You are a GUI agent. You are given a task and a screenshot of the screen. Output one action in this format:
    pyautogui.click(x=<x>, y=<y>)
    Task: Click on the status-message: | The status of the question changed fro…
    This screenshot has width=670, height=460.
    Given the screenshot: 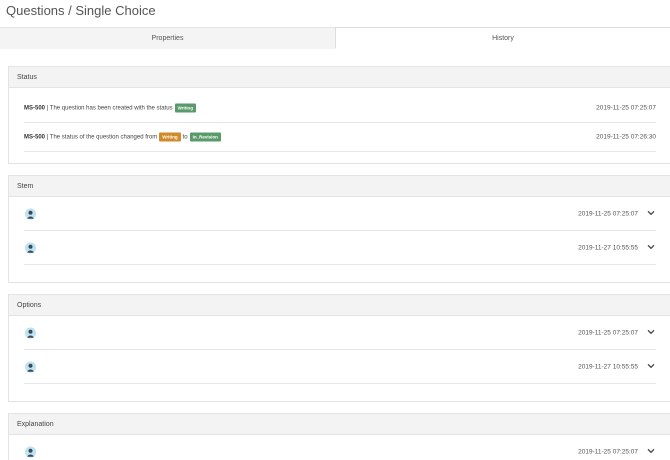 What is the action you would take?
    pyautogui.click(x=102, y=137)
    